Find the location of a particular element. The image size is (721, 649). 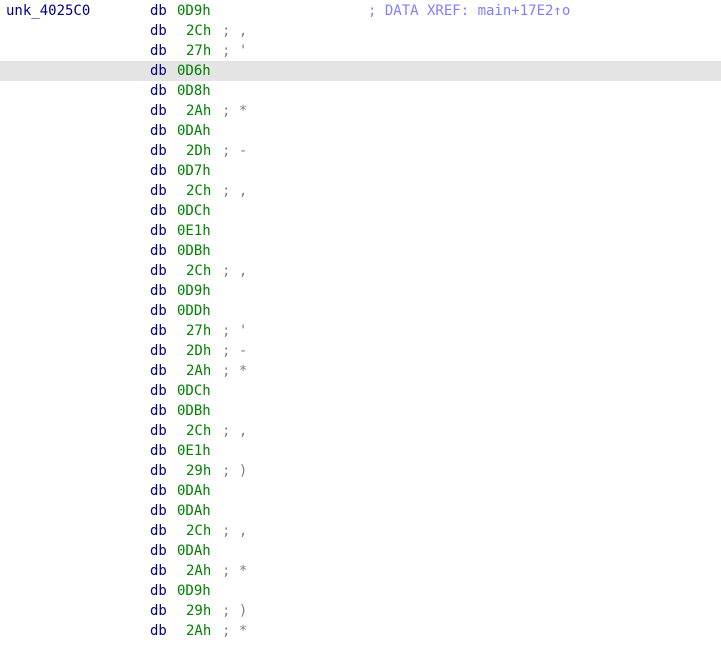

listing-line: unk_4025C0 db 0D9h ; DATA XREF: main+17E2↑o is located at coordinates (360, 11).